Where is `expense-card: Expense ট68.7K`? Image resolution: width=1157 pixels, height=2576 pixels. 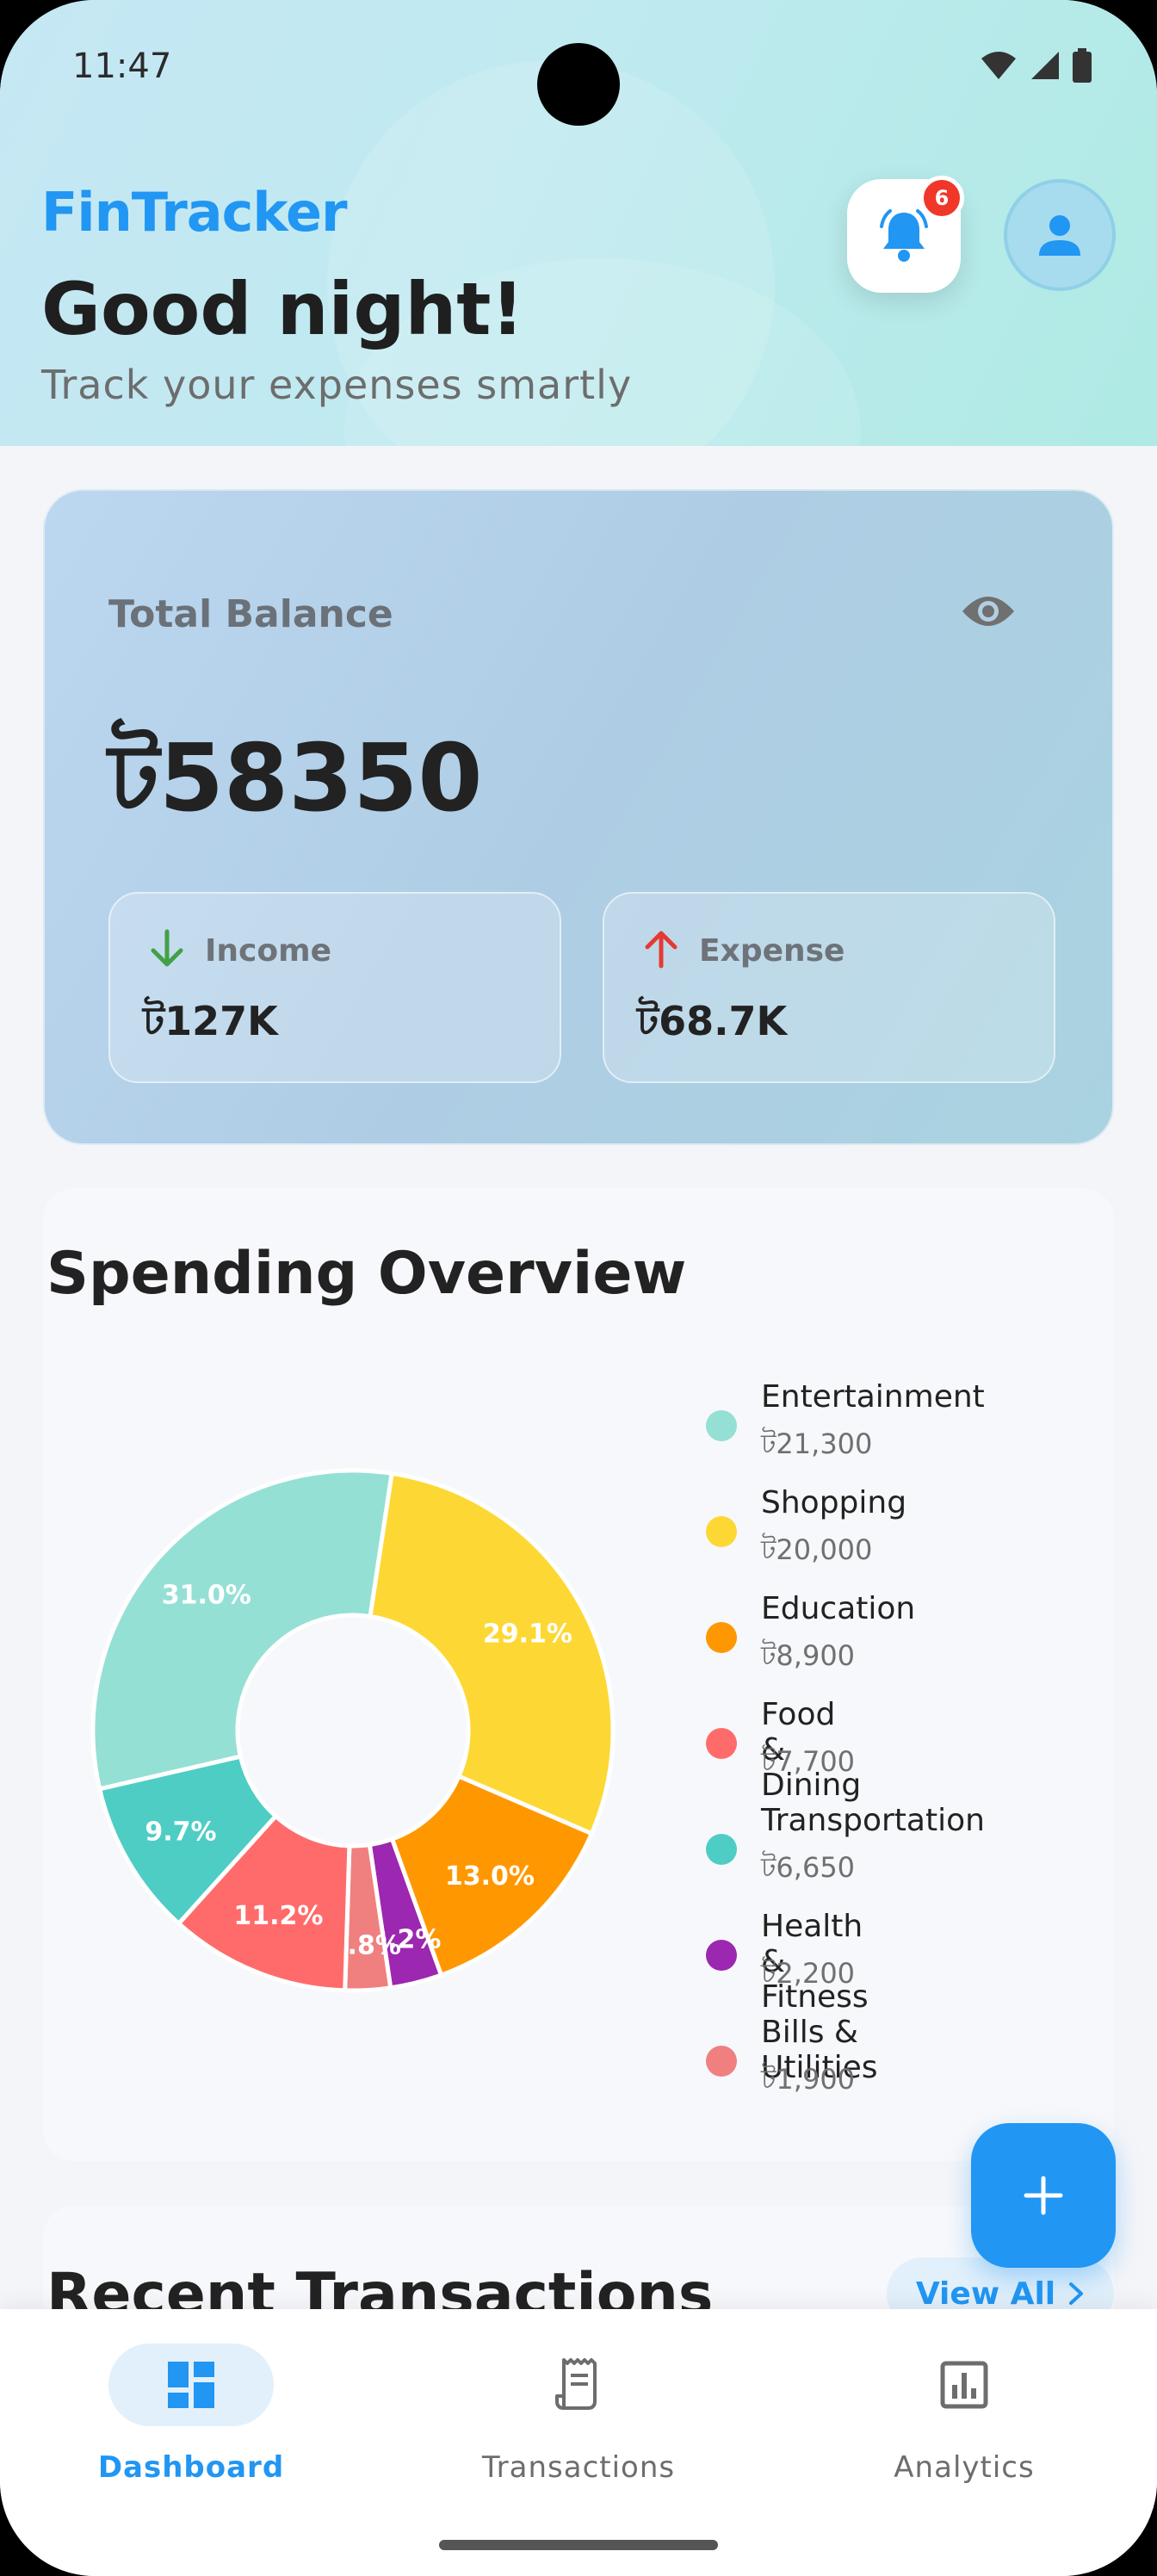
expense-card: Expense ট68.7K is located at coordinates (829, 988).